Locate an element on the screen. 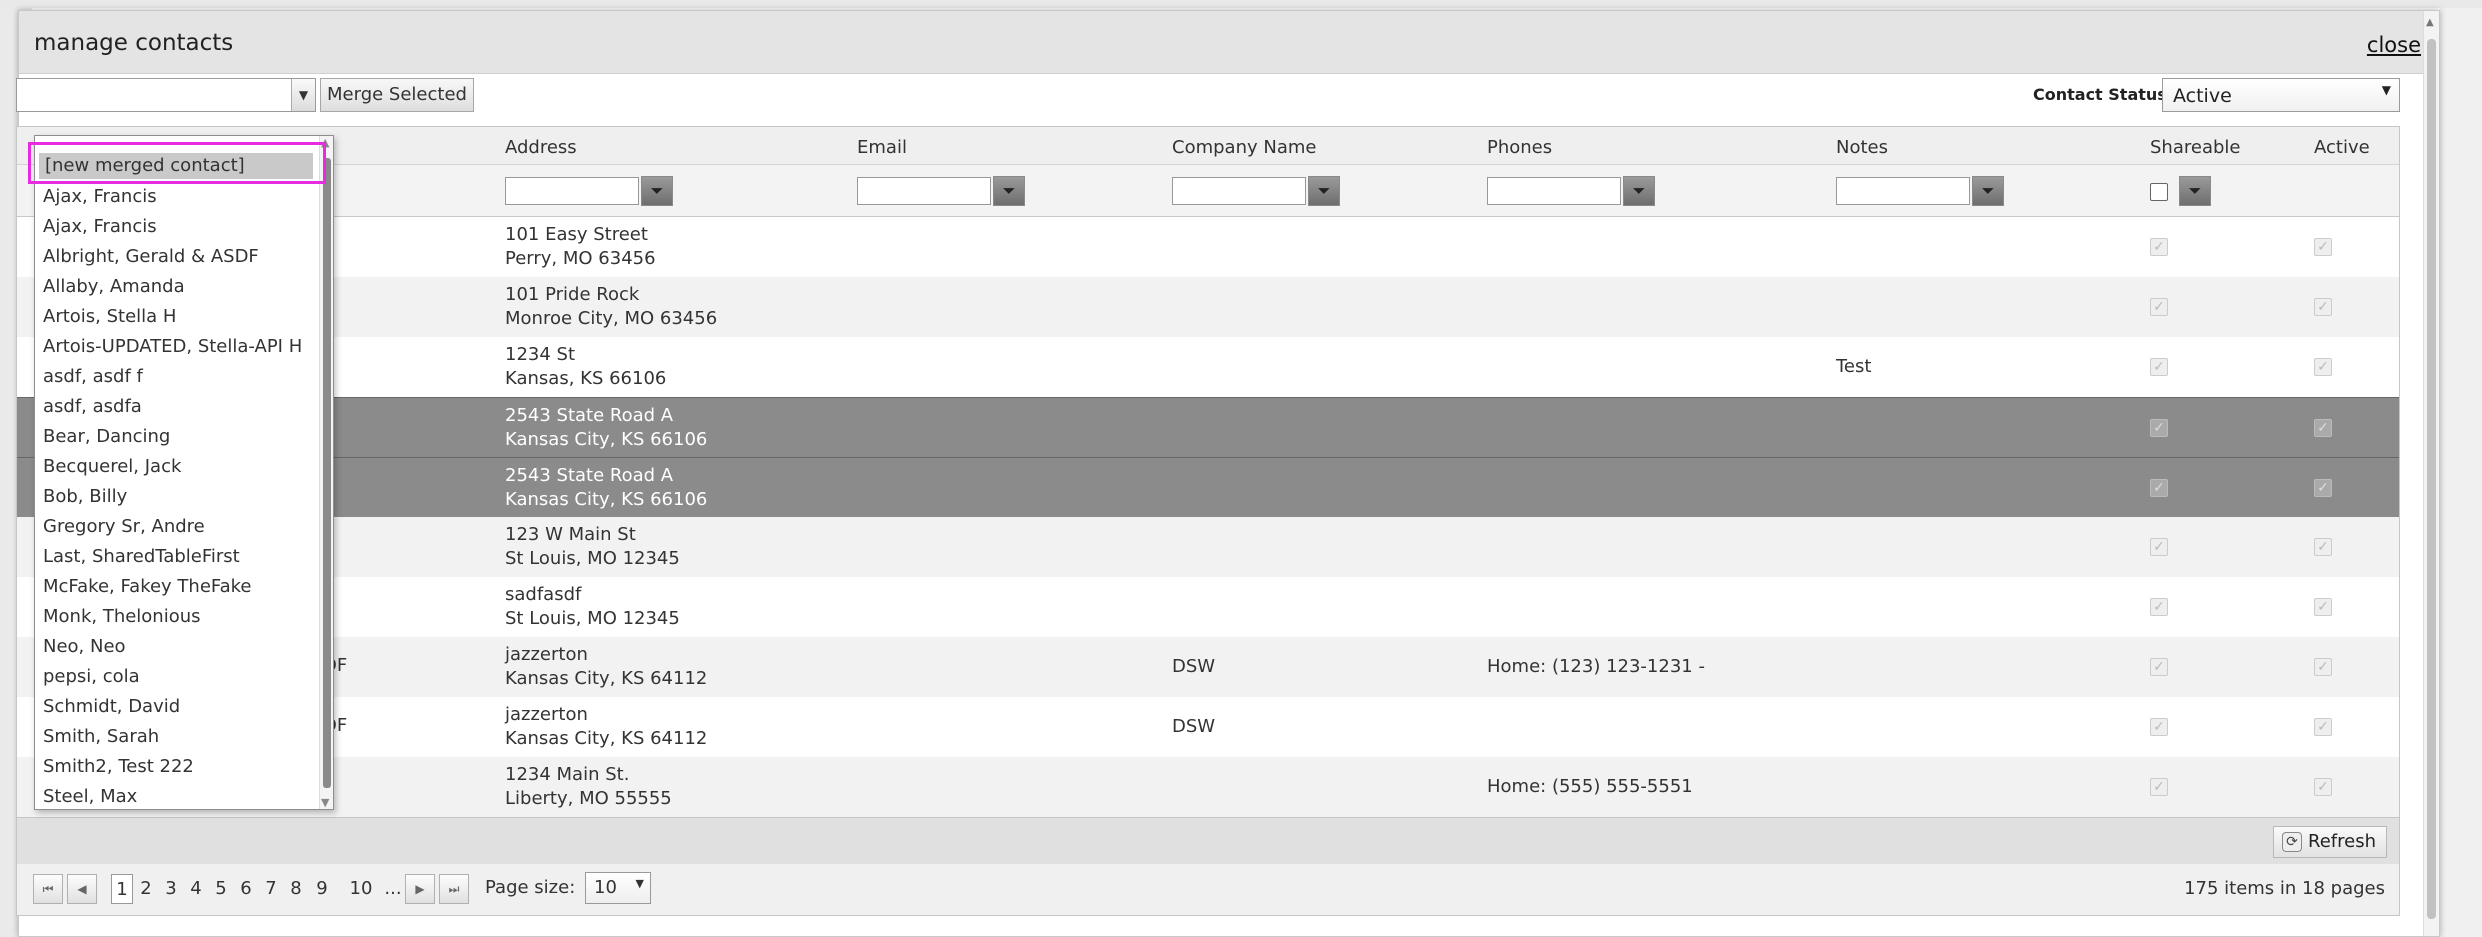 The width and height of the screenshot is (2482, 937). table-row: 1234 St Kansas, KS 66106 Test ✓ ✓ is located at coordinates (1208, 367).